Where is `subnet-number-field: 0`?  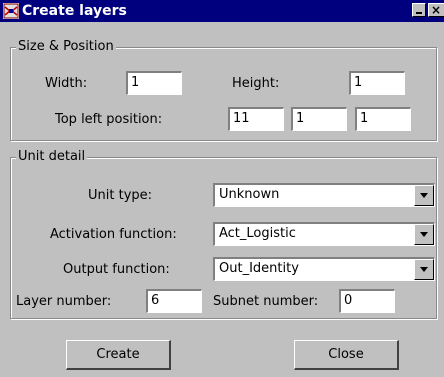
subnet-number-field: 0 is located at coordinates (367, 301).